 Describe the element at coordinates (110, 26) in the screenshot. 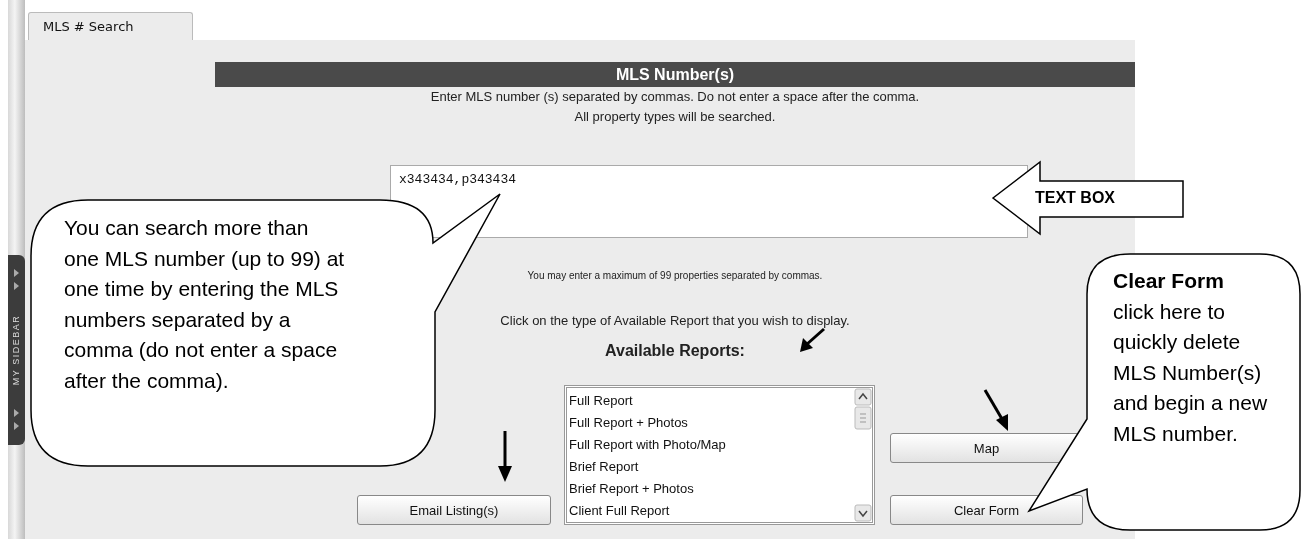

I see `tab: MLS # Search` at that location.